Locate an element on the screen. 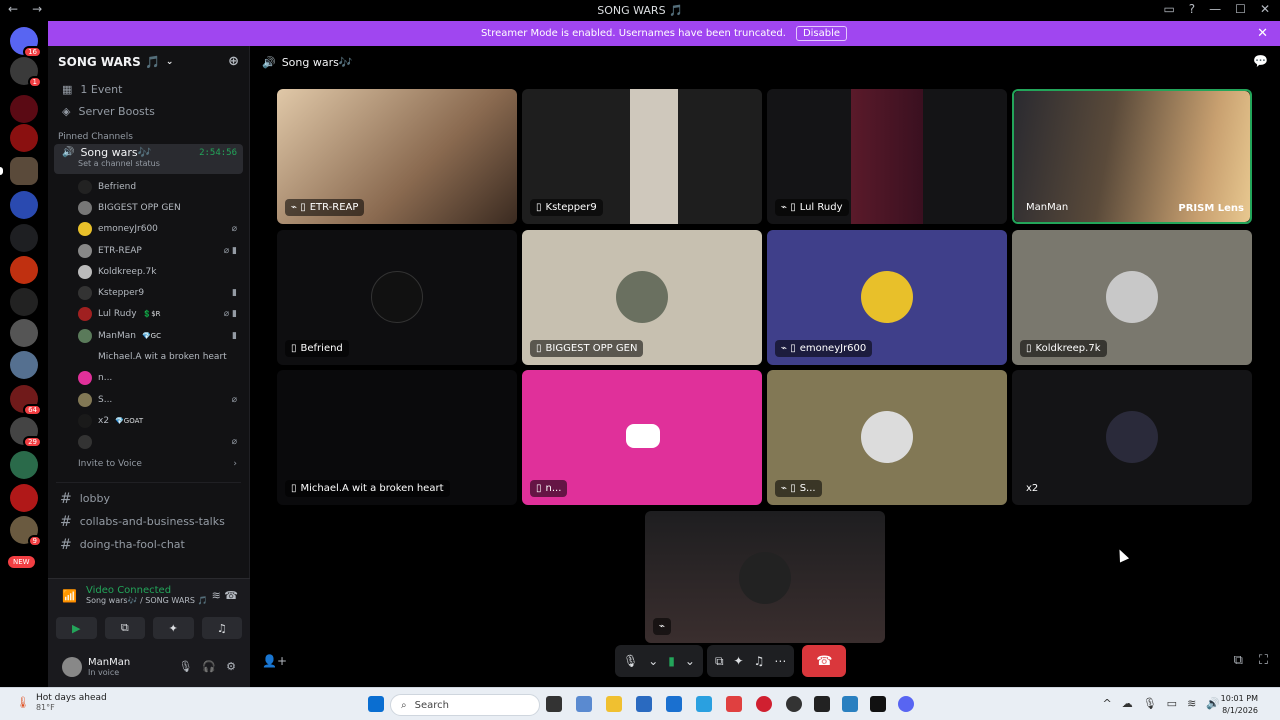  server-icon: 29 is located at coordinates (26, 432).